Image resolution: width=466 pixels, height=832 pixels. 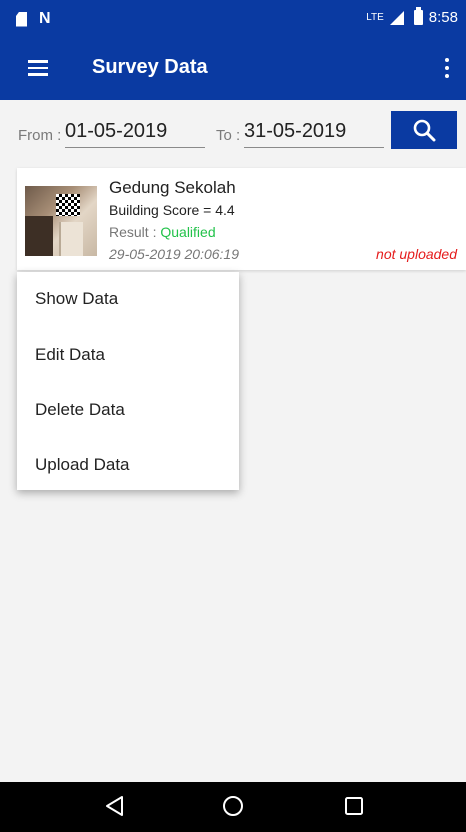 What do you see at coordinates (70, 355) in the screenshot?
I see `menu-item-edit-data: Edit Data` at bounding box center [70, 355].